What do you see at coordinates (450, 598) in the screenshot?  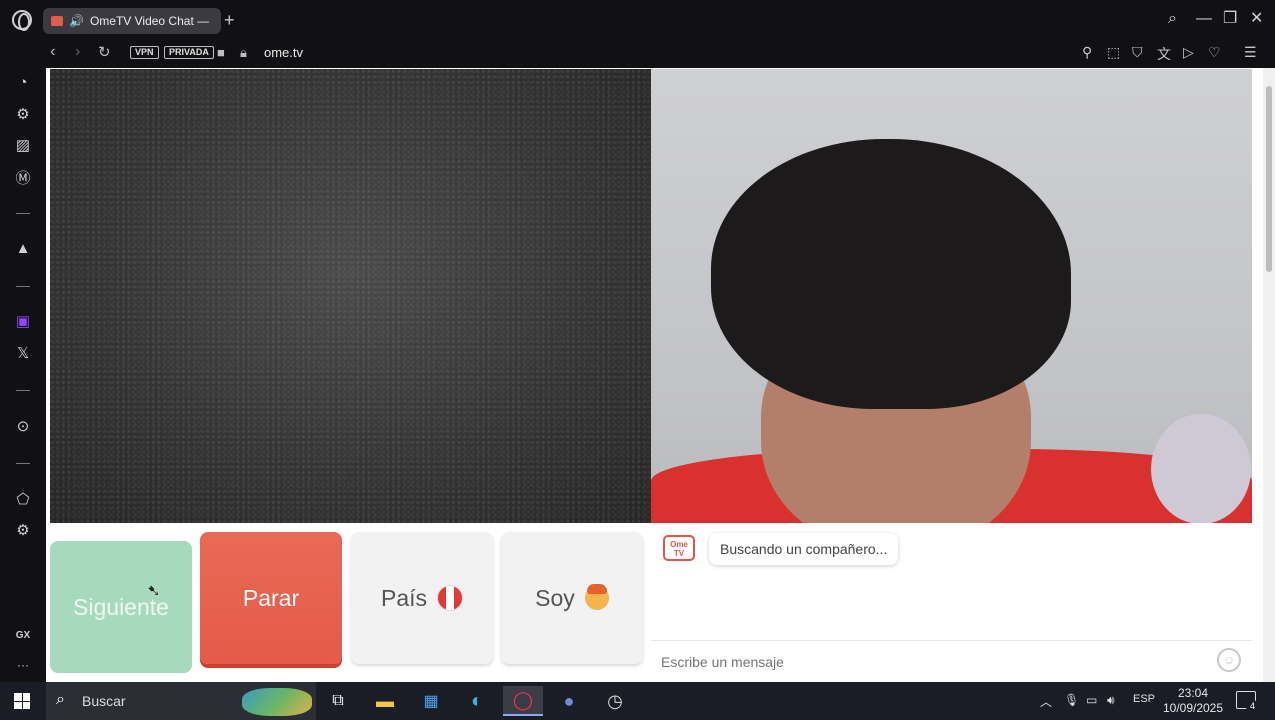 I see `peru-flag-icon` at bounding box center [450, 598].